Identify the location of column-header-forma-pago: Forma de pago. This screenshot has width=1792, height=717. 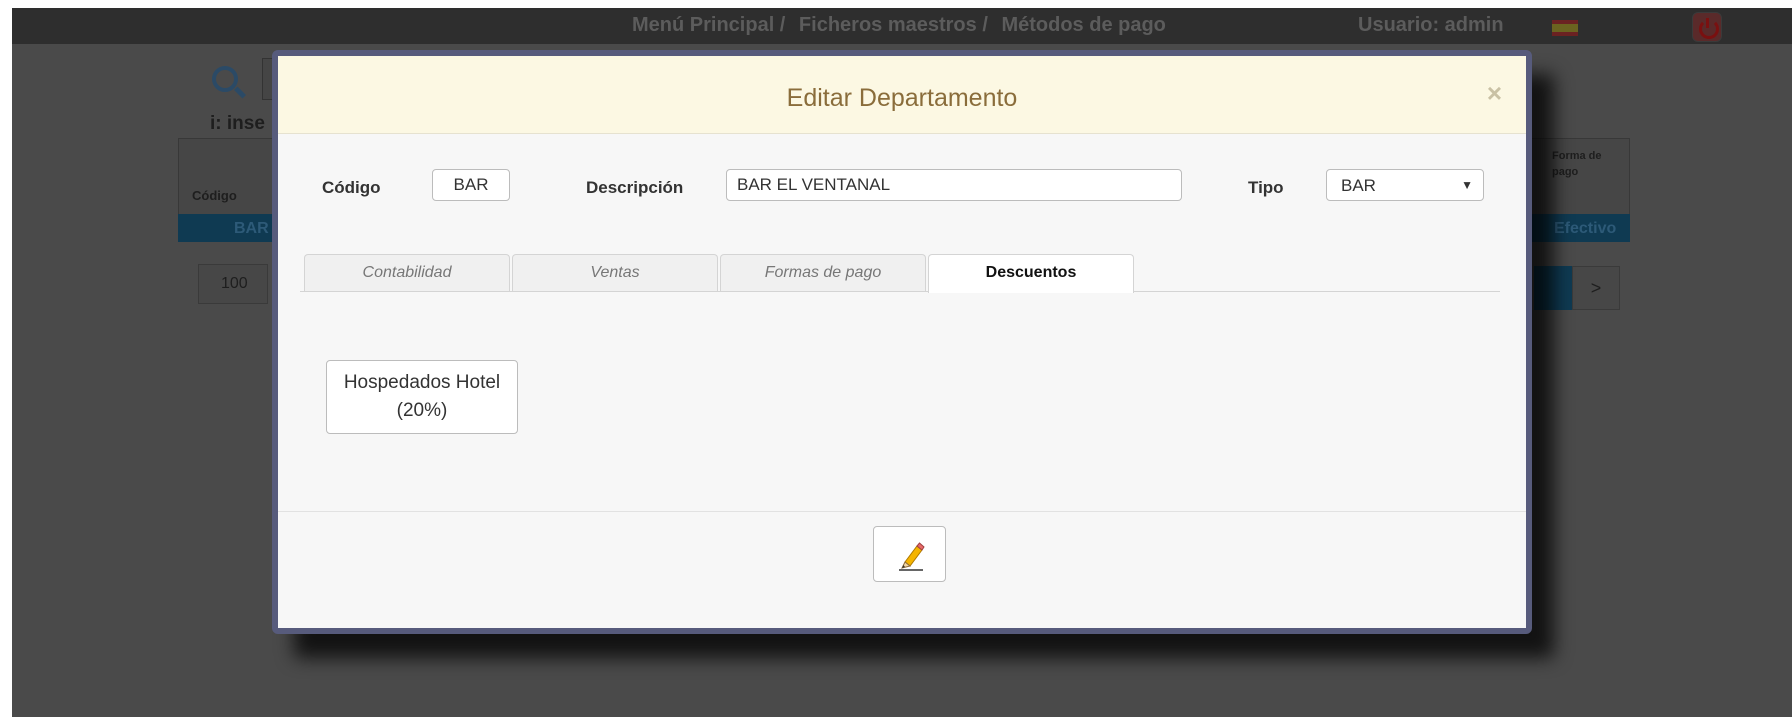
(1582, 164).